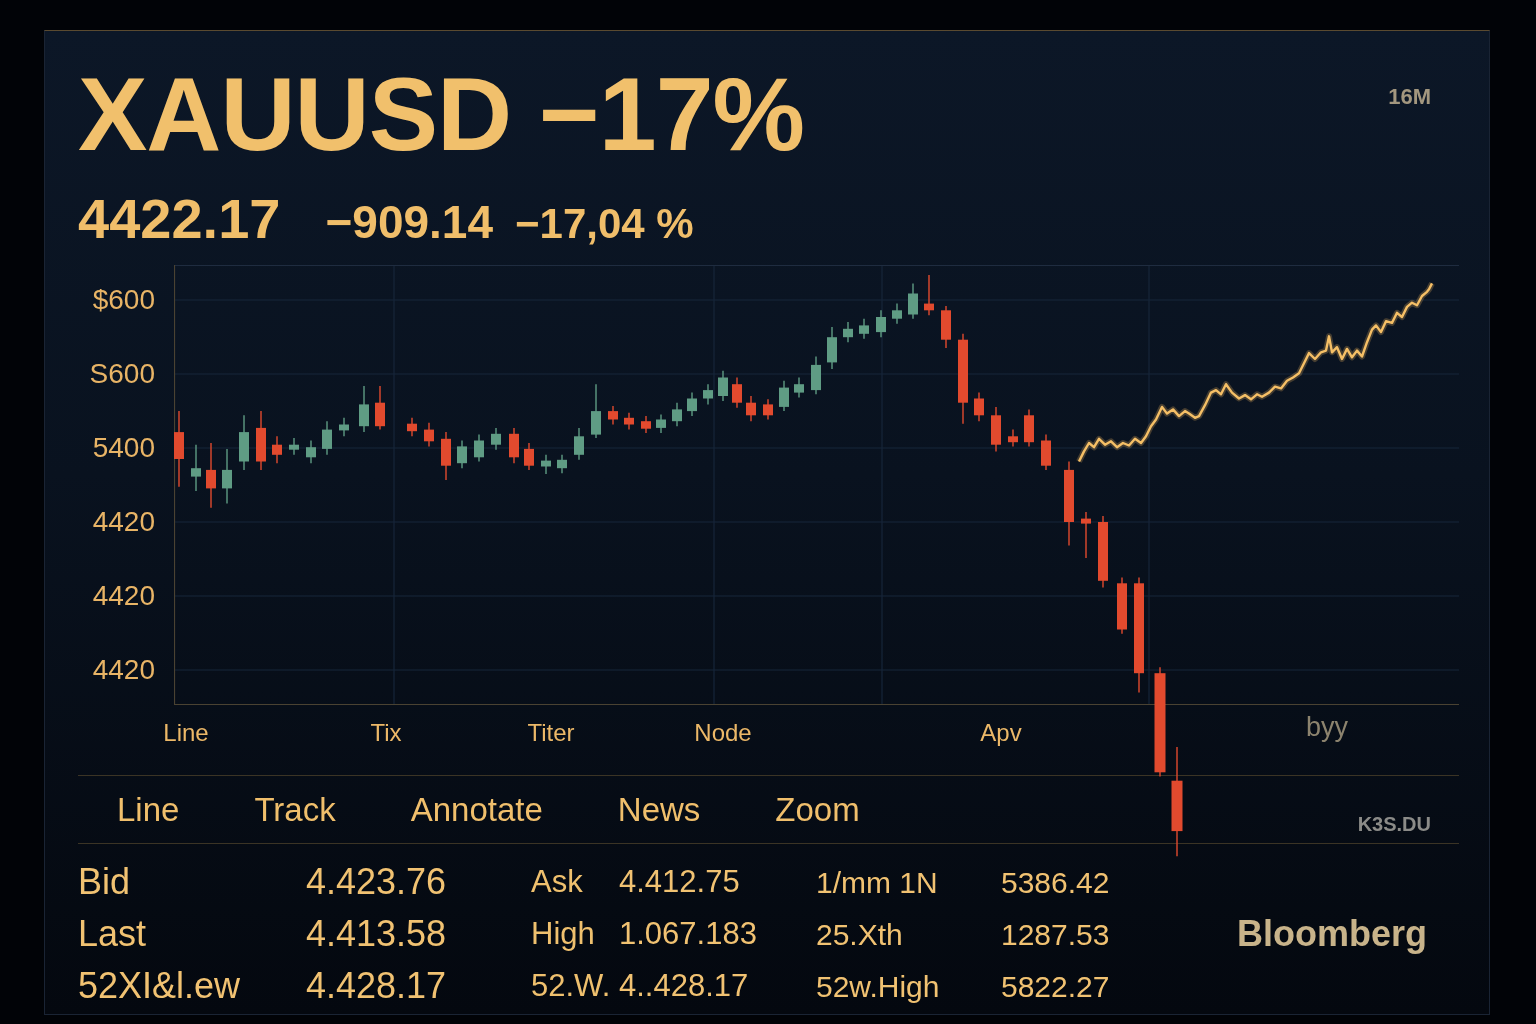 The height and width of the screenshot is (1024, 1536). Describe the element at coordinates (160, 986) in the screenshot. I see `field-label: 52XI&l.ew` at that location.